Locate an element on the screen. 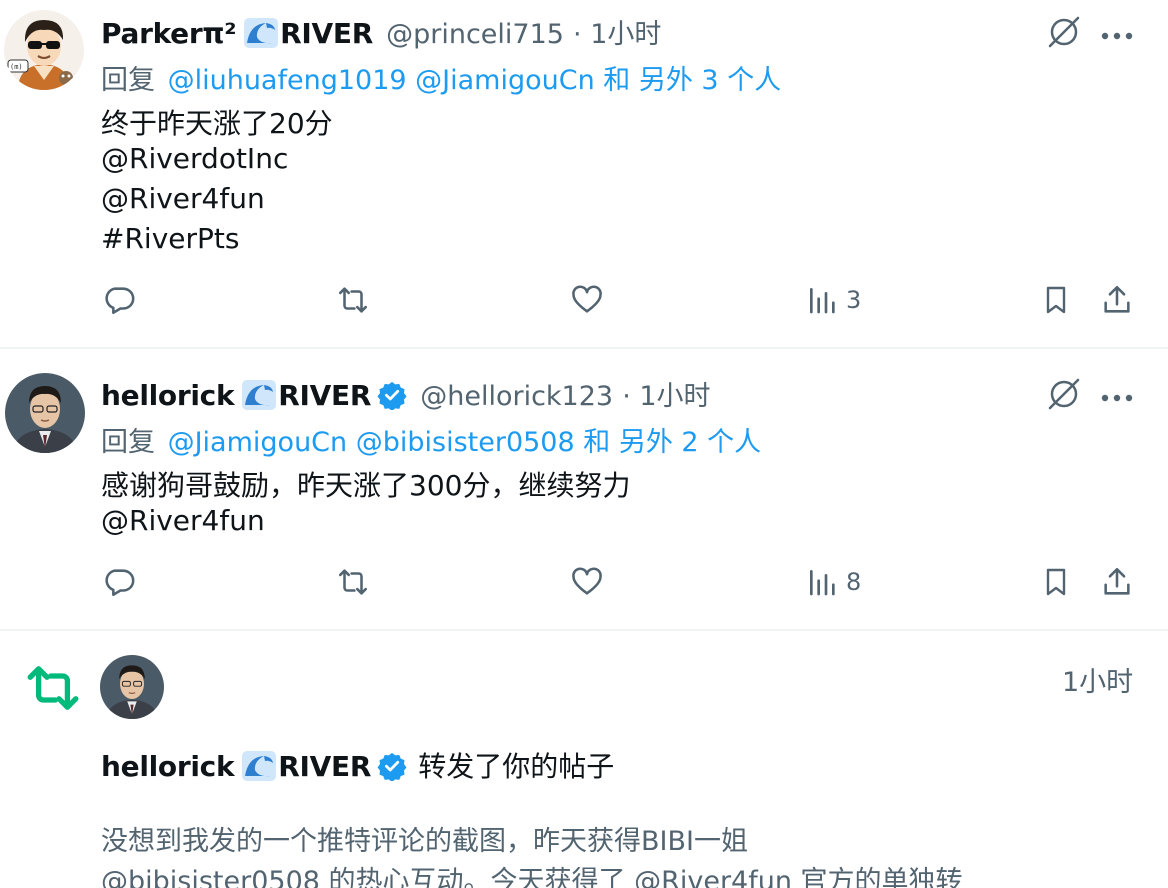 The height and width of the screenshot is (888, 1168). hashtag-link: #RiverPts is located at coordinates (170, 238).